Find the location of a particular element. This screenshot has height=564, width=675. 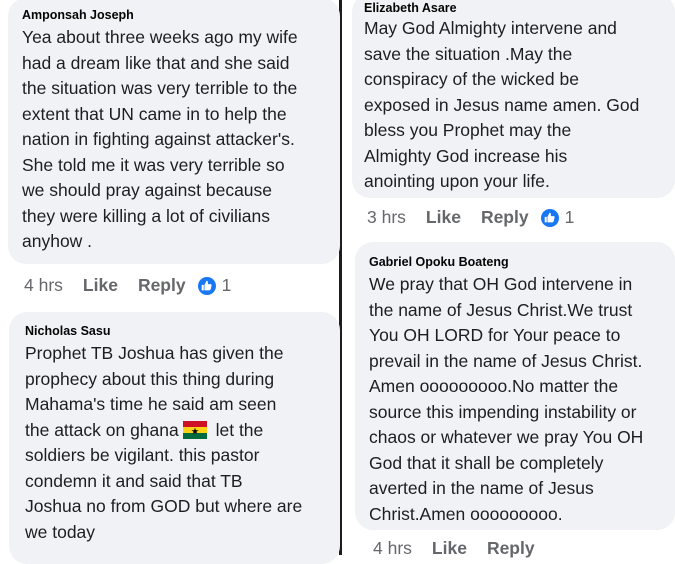

comment-author: Elizabeth Asare is located at coordinates (514, 8).